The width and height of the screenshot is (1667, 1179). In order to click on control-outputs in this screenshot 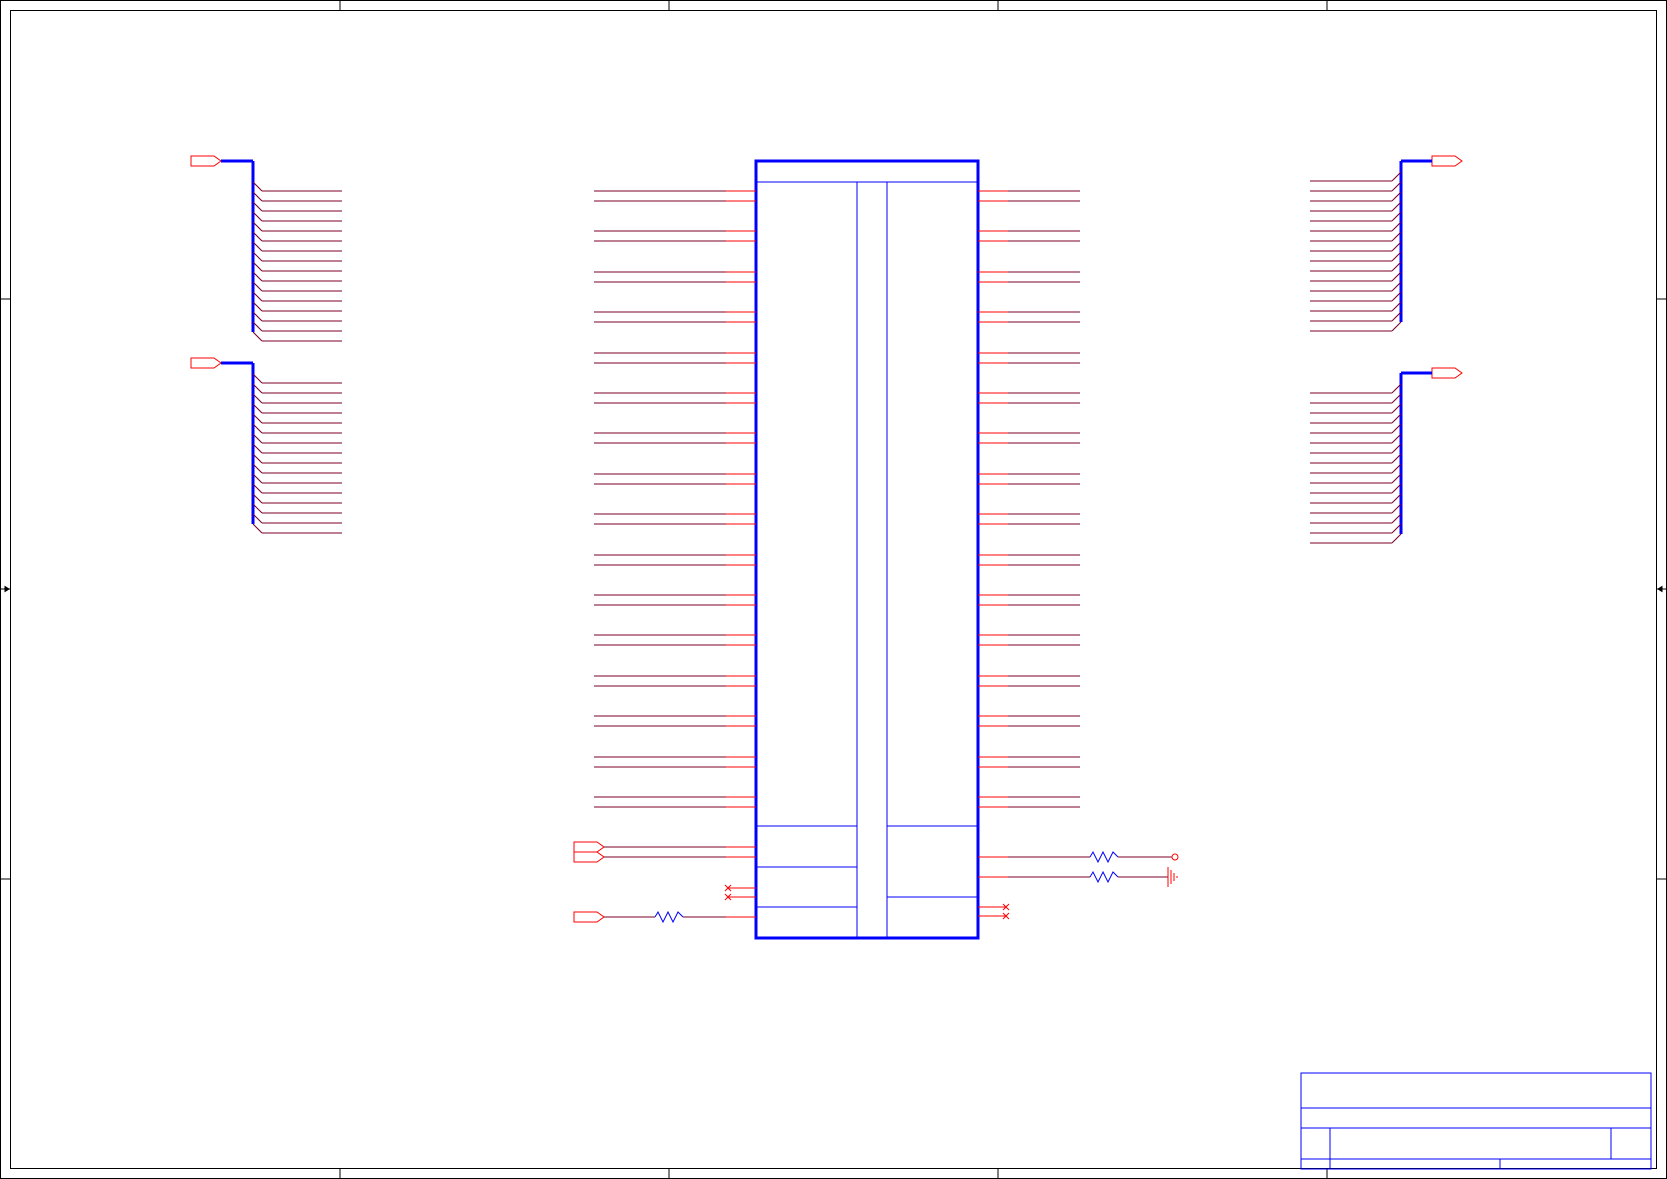, I will do `click(1078, 885)`.